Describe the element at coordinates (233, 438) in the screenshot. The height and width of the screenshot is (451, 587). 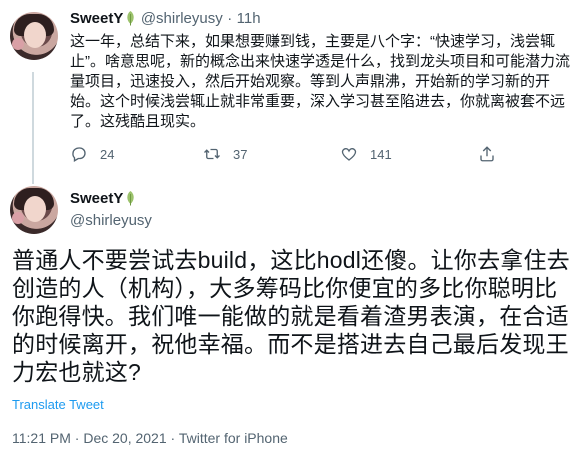
I see `tweet-source: Twitter for iPhone` at that location.